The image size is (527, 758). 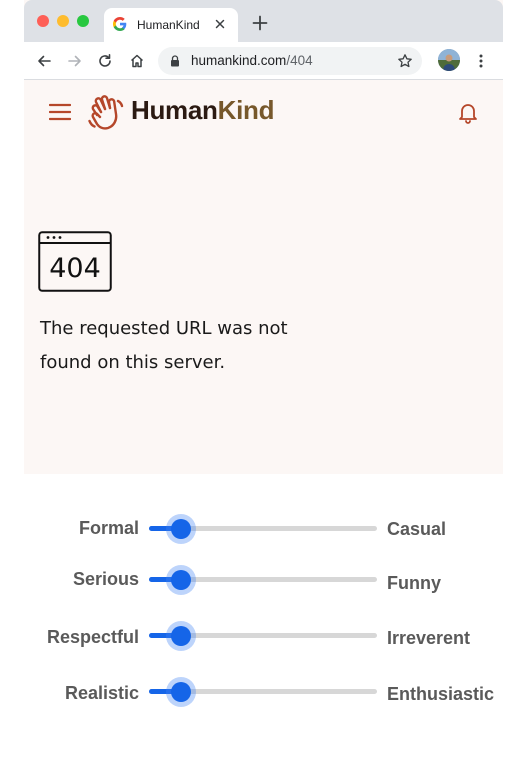 I want to click on brand-name-part2: Kind, so click(x=246, y=110).